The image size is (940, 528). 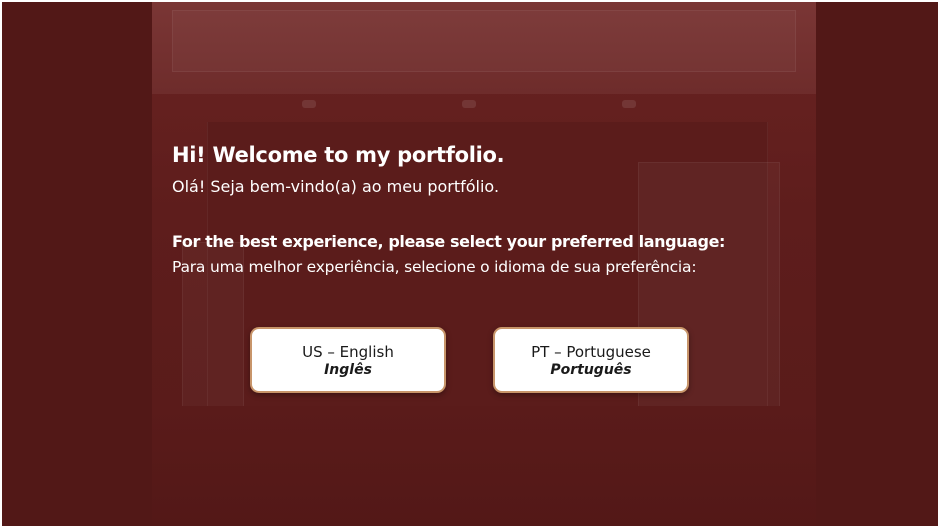 What do you see at coordinates (348, 370) in the screenshot?
I see `english-button-native-label: Inglês` at bounding box center [348, 370].